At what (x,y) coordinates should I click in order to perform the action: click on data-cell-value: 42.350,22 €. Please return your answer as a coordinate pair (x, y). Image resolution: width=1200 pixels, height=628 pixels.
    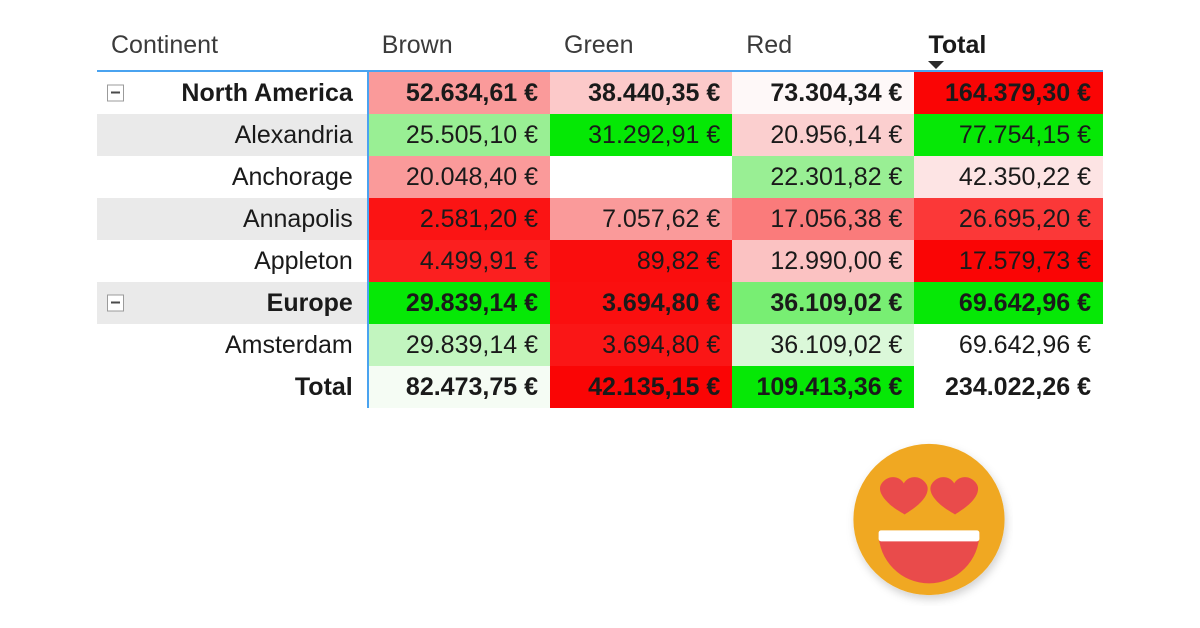
    Looking at the image, I should click on (1024, 176).